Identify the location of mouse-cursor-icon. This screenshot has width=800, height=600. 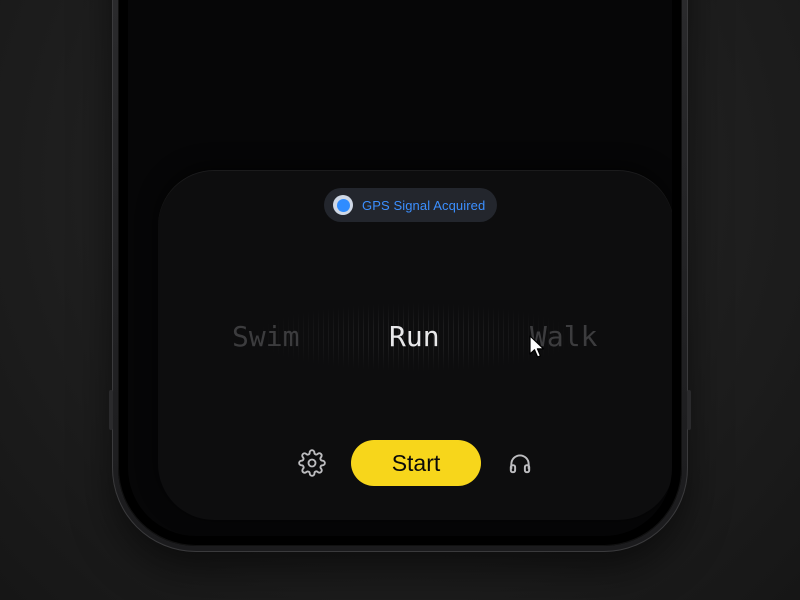
(537, 346).